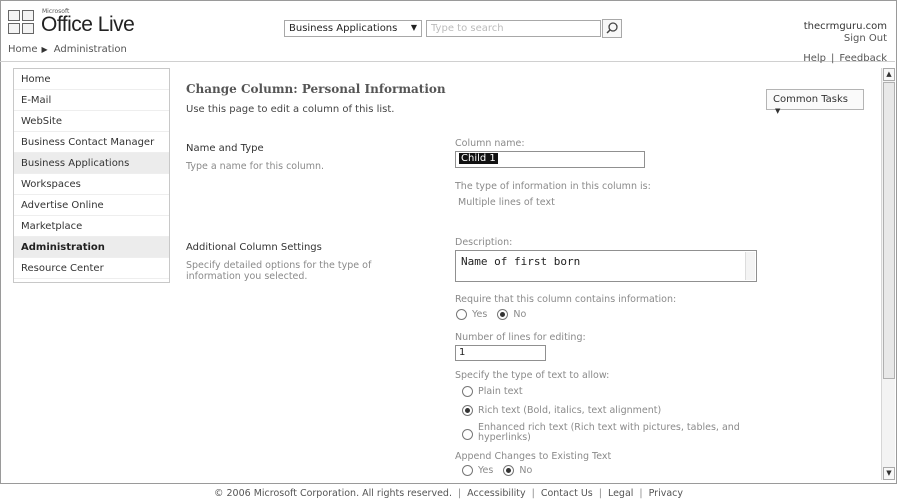 The image size is (897, 500). I want to click on user-name: thecrmguru.com, so click(845, 26).